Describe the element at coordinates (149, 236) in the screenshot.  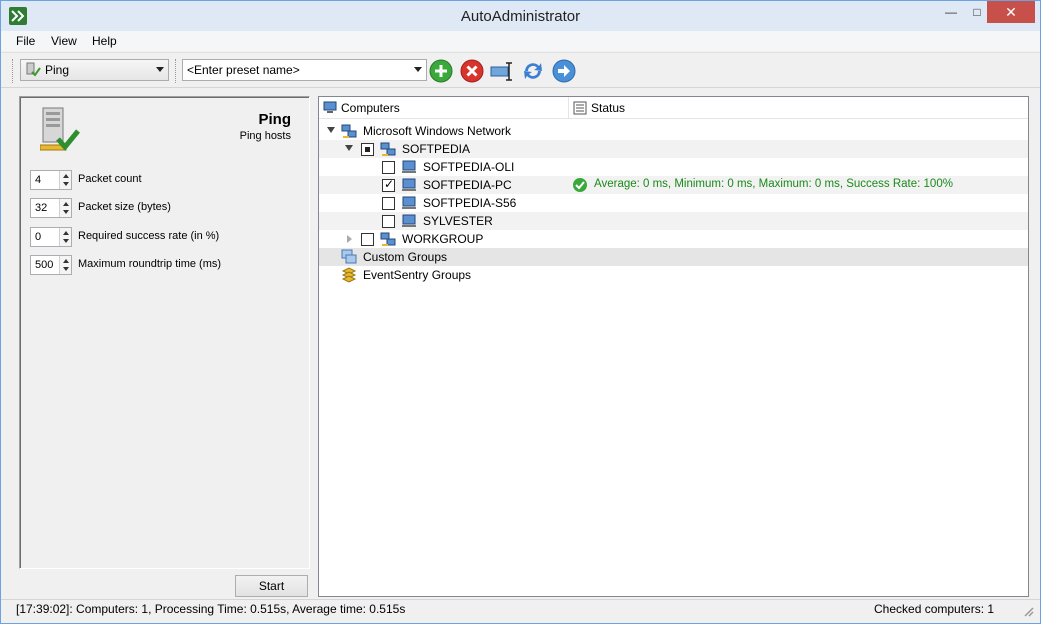
I see `success-rate-label: Required success rate (in %)` at that location.